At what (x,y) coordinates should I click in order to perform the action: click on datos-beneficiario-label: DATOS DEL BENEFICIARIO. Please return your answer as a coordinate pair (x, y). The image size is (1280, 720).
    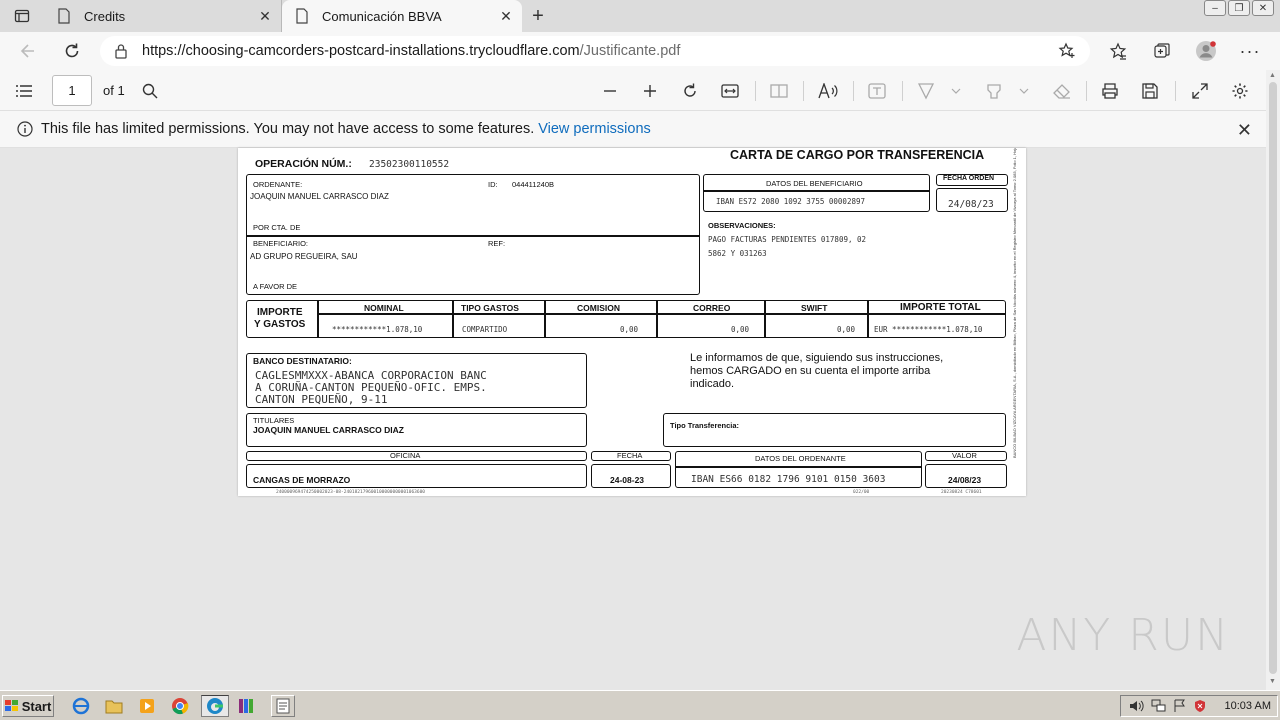
    Looking at the image, I should click on (814, 183).